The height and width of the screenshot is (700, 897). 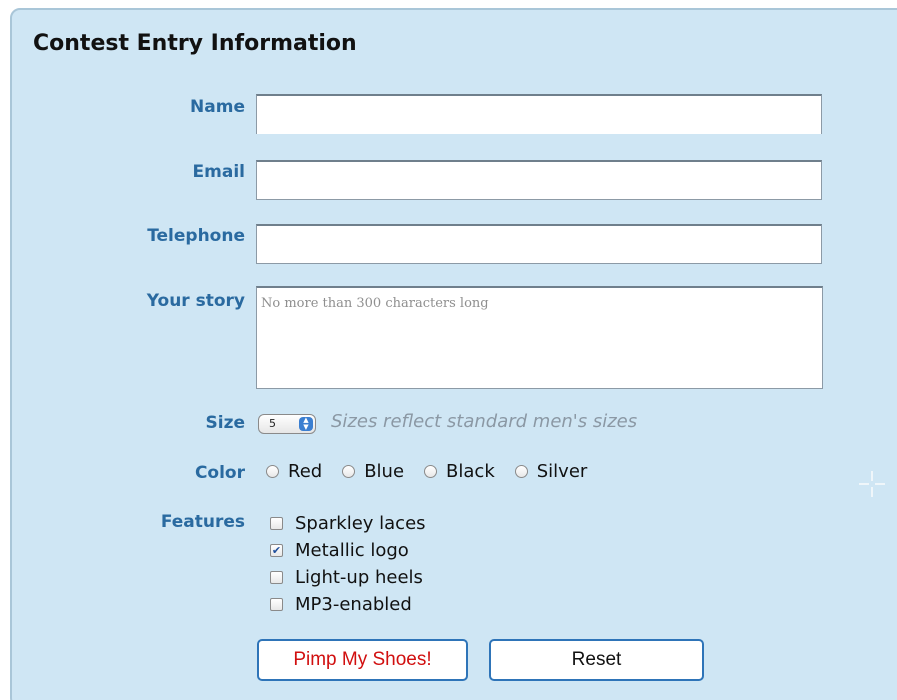 What do you see at coordinates (272, 423) in the screenshot?
I see `size-select-value: 5` at bounding box center [272, 423].